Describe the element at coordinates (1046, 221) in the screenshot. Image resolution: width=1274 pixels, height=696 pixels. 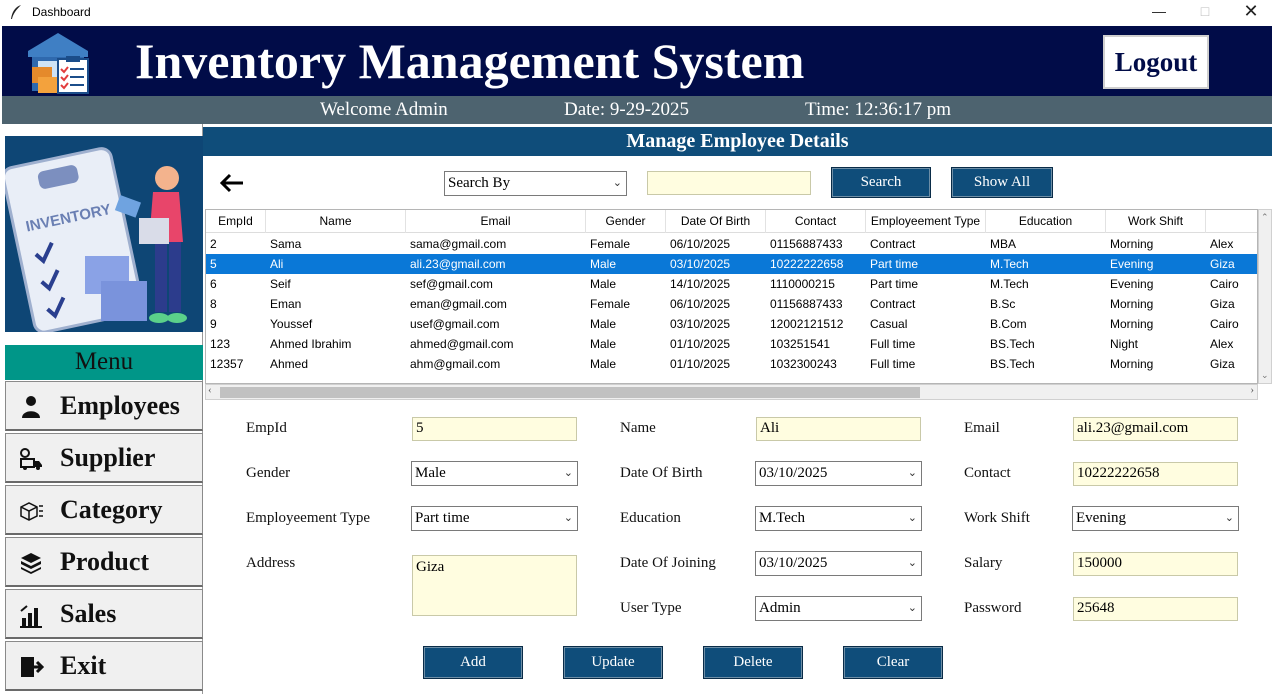
I see `column-header: Education` at that location.